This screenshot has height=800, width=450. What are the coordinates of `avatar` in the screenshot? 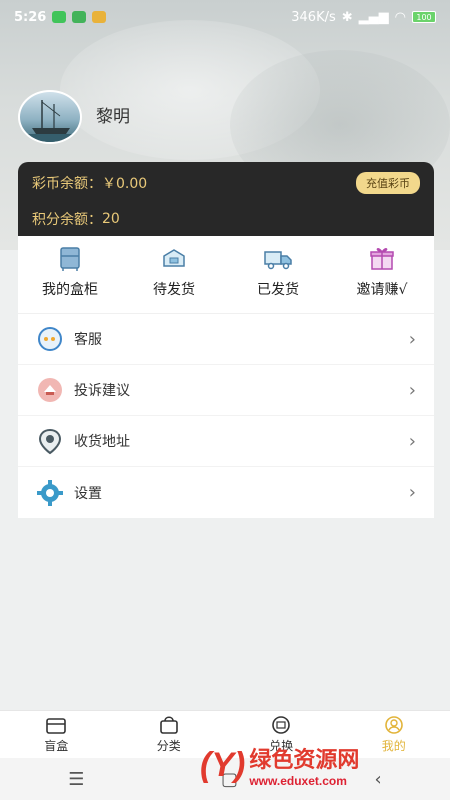 It's located at (50, 117).